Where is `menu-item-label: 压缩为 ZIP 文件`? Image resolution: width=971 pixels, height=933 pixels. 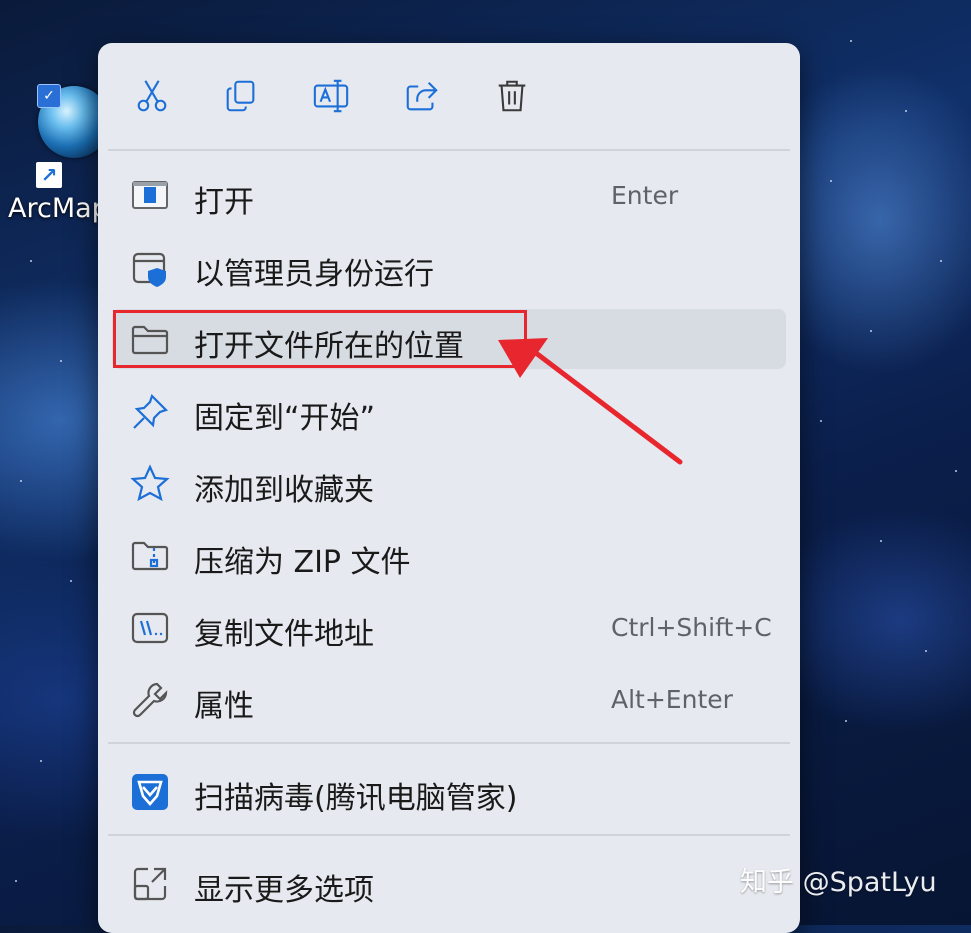 menu-item-label: 压缩为 ZIP 文件 is located at coordinates (302, 562).